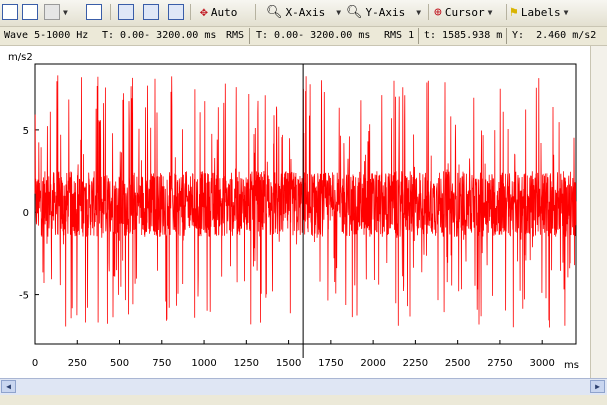  I want to click on flag-icon: ⚑, so click(514, 12).